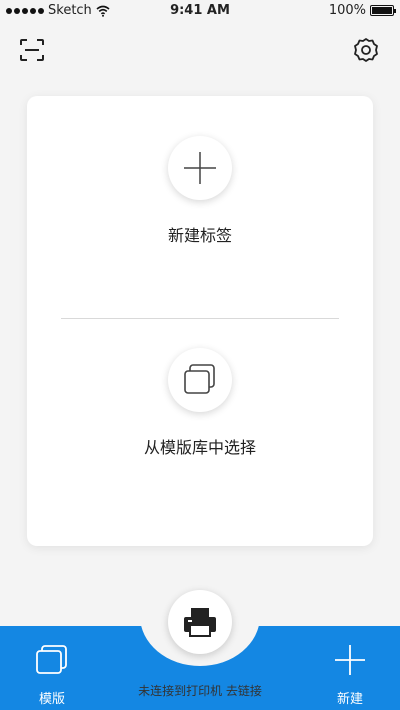  I want to click on new-label-button, so click(200, 168).